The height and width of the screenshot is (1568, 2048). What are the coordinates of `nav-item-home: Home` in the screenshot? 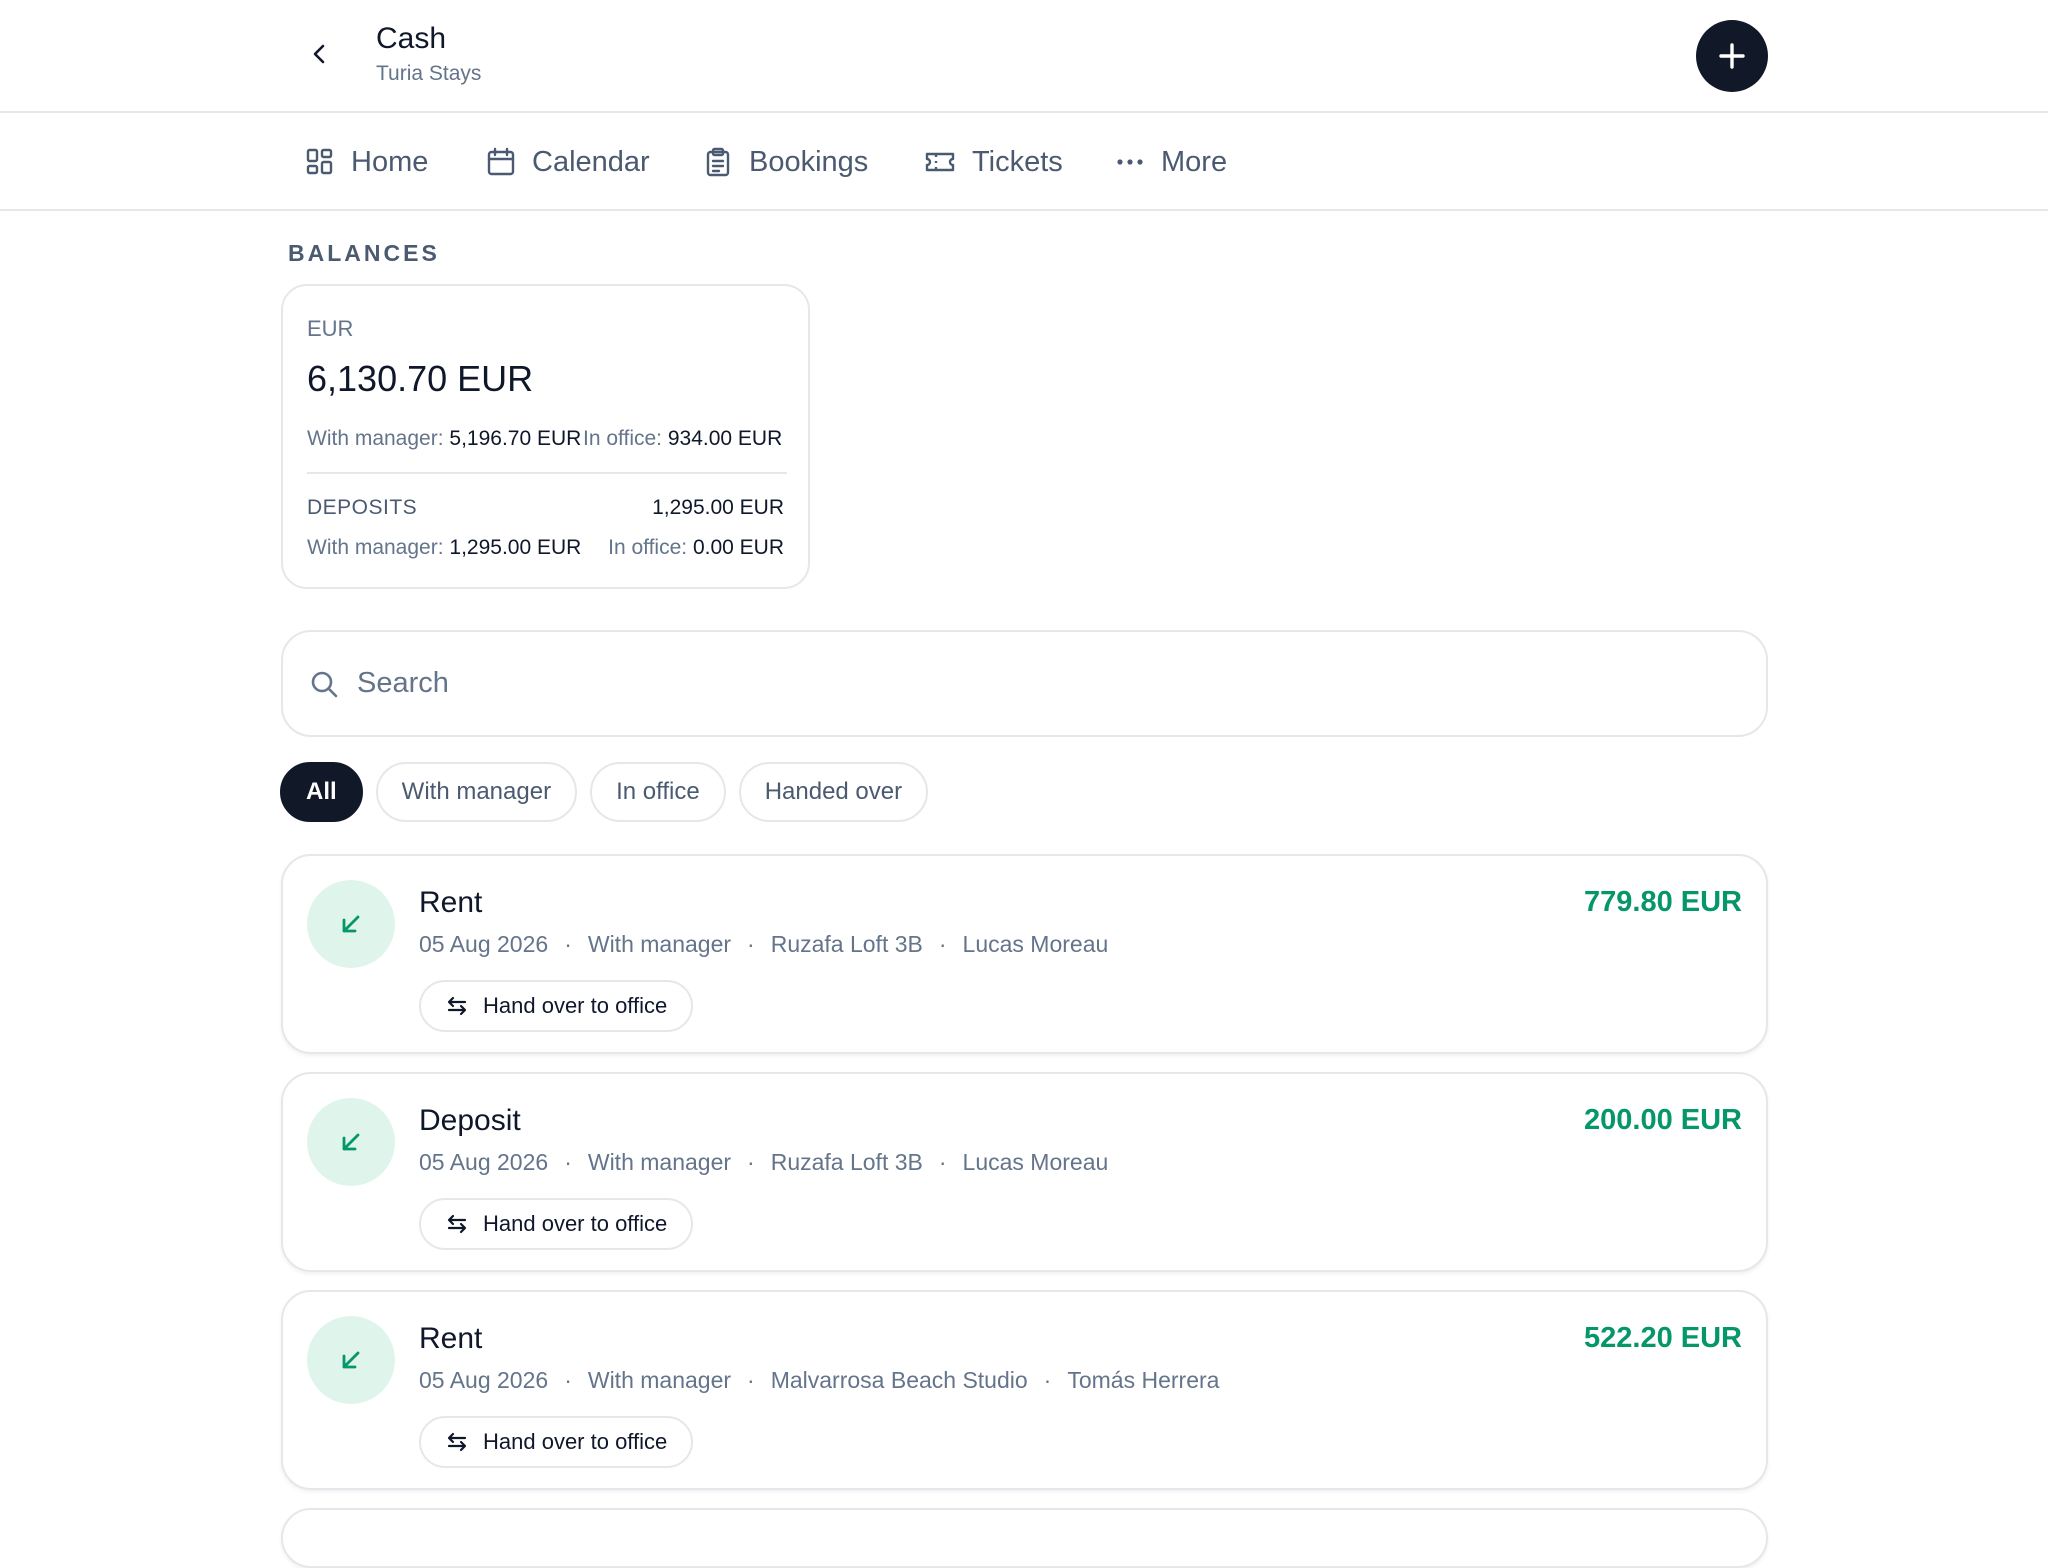 It's located at (366, 162).